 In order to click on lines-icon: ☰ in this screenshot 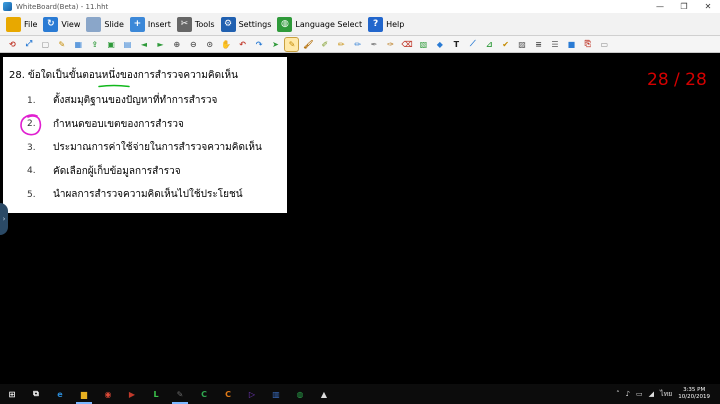, I will do `click(554, 44)`.